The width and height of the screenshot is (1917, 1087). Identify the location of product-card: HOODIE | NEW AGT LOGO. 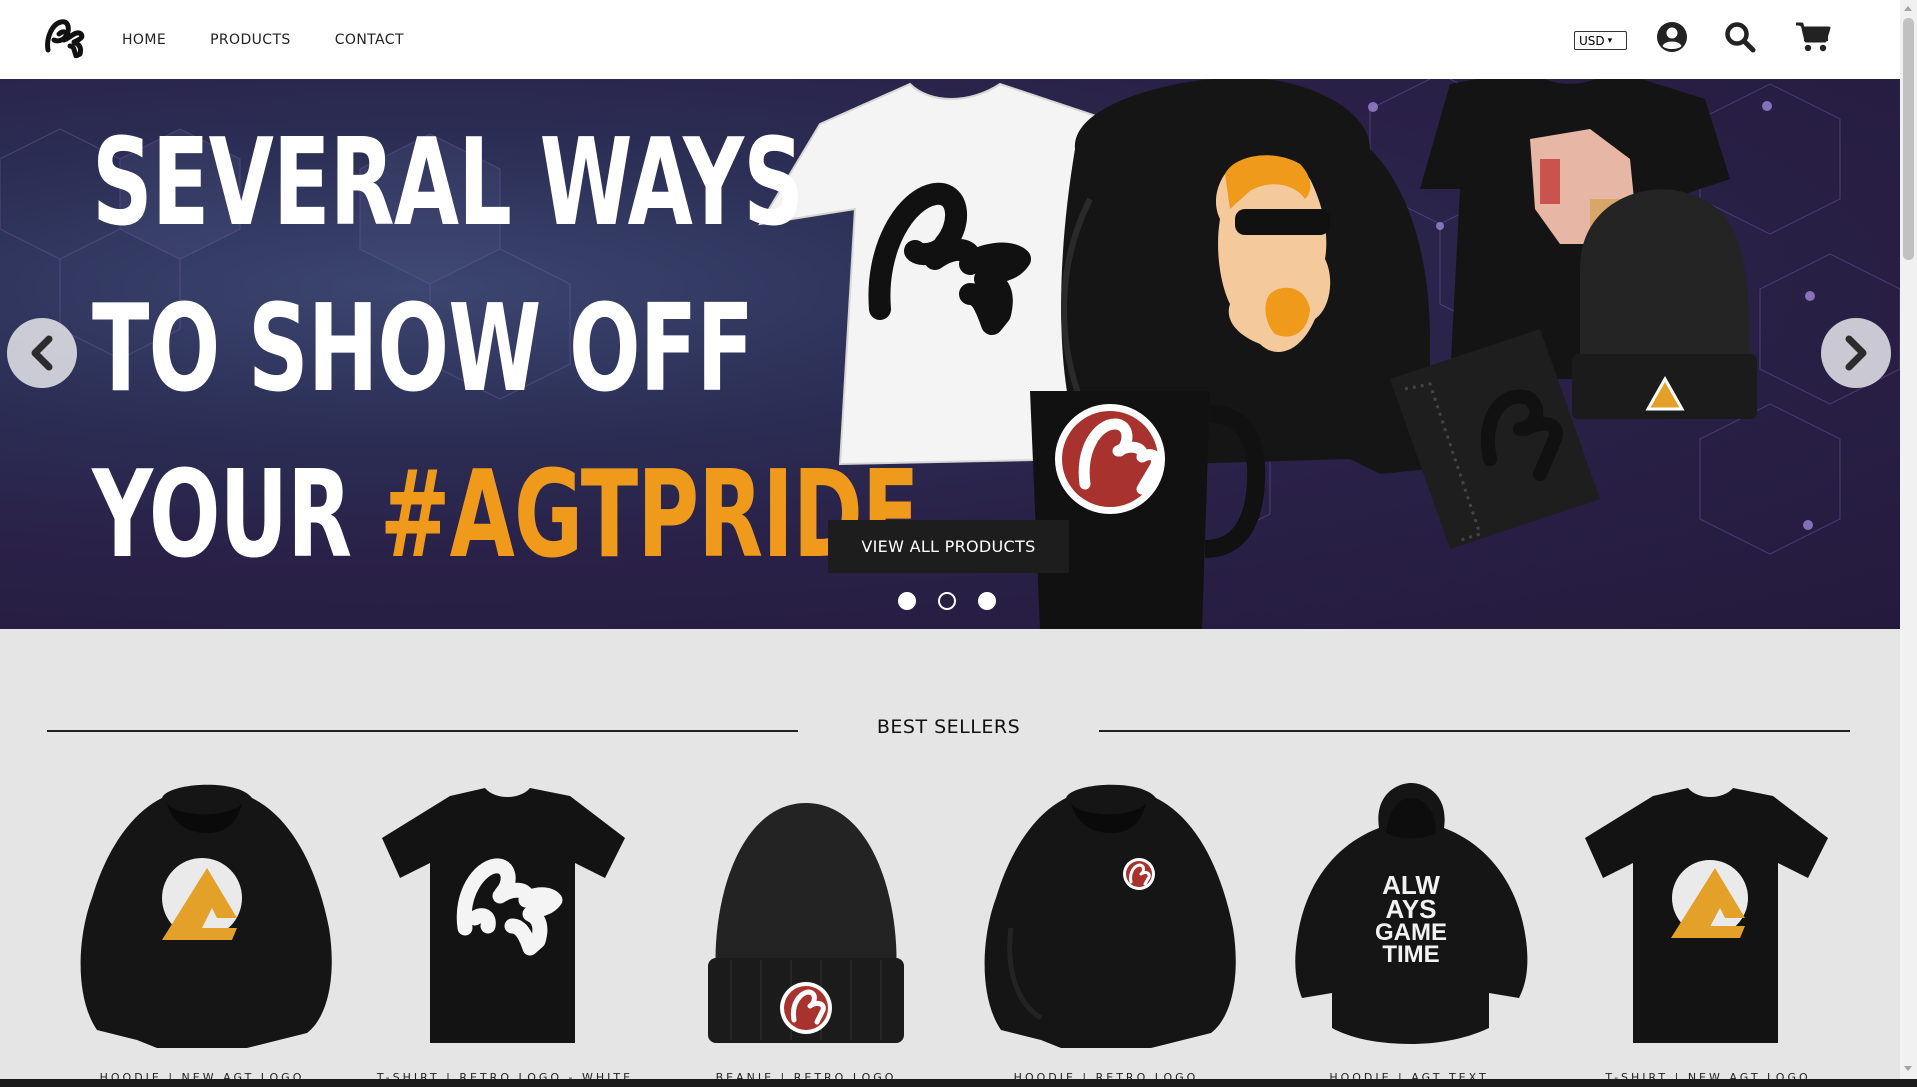
(202, 931).